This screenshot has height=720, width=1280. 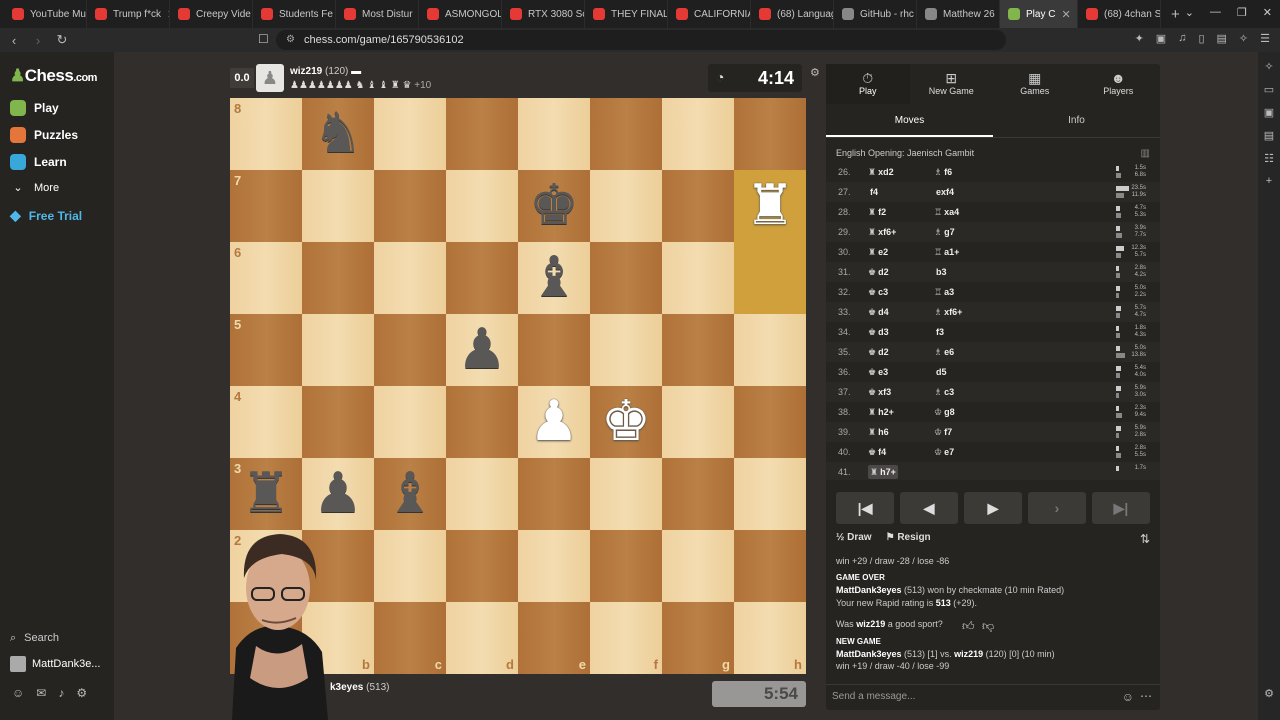 What do you see at coordinates (770, 278) in the screenshot?
I see `square-h6` at bounding box center [770, 278].